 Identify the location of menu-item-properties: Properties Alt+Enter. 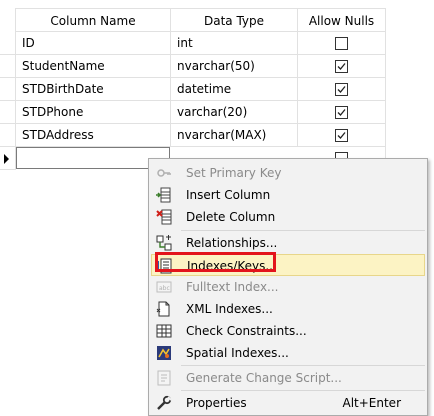
(288, 403).